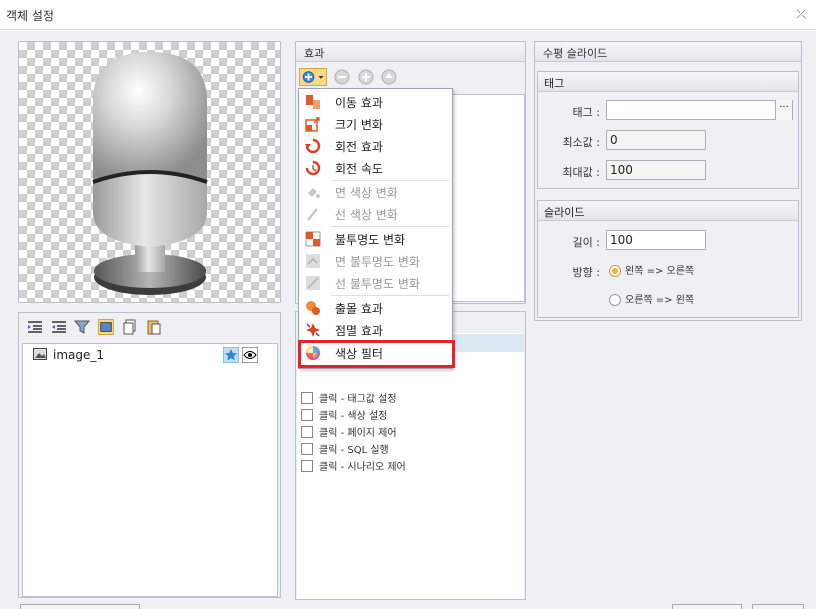 This screenshot has width=816, height=609. What do you see at coordinates (376, 102) in the screenshot?
I see `menu-item-move-effect: 이동 효과` at bounding box center [376, 102].